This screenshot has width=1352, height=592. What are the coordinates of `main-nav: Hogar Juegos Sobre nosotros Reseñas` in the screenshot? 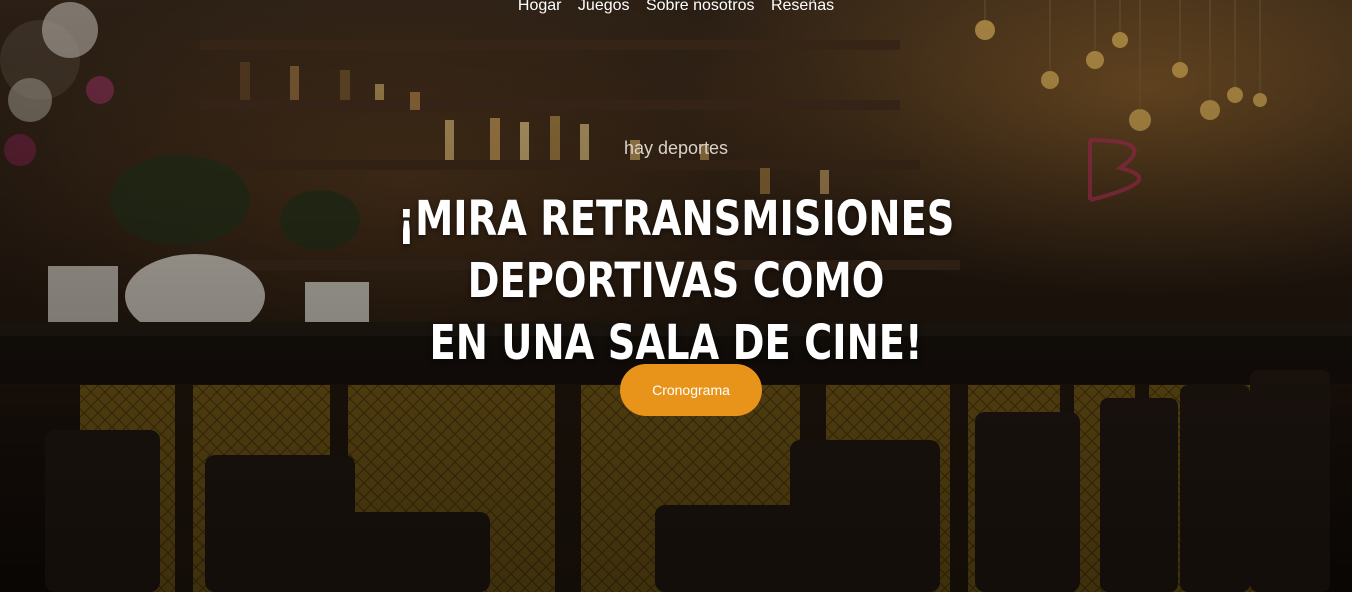 It's located at (676, 8).